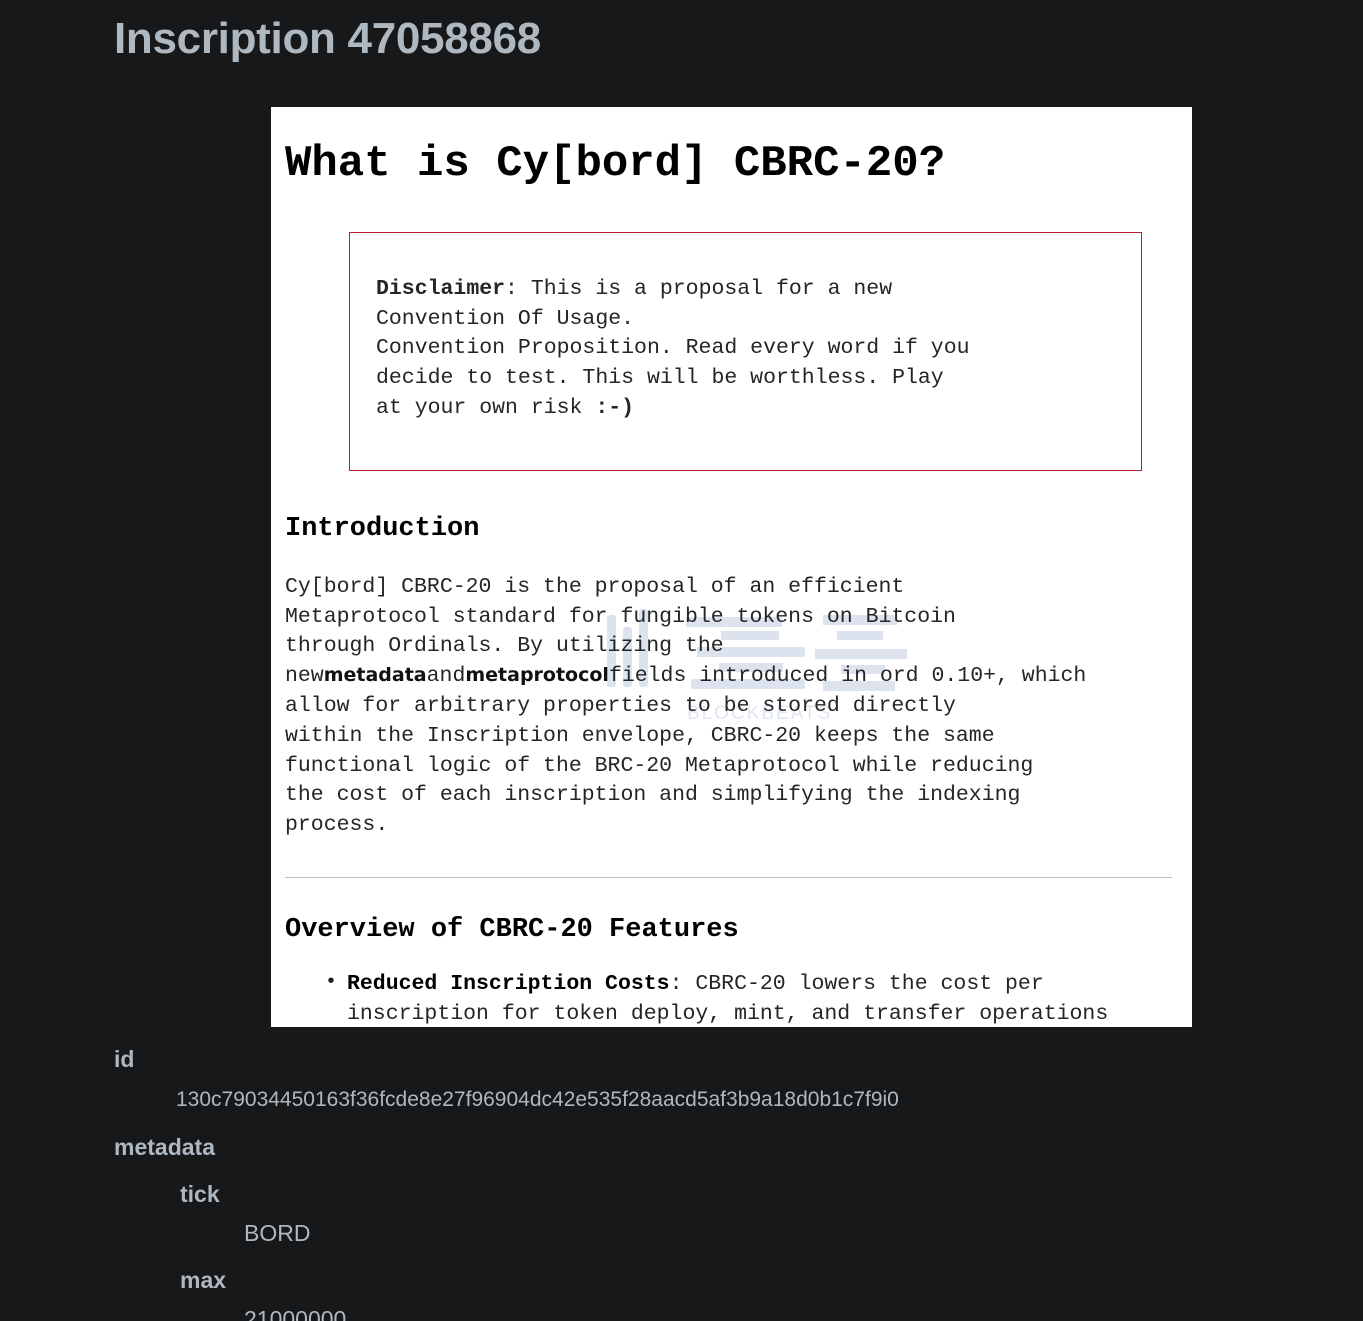 The image size is (1363, 1321). What do you see at coordinates (681, 1214) in the screenshot?
I see `detail-metadata-tick: tick BORD` at bounding box center [681, 1214].